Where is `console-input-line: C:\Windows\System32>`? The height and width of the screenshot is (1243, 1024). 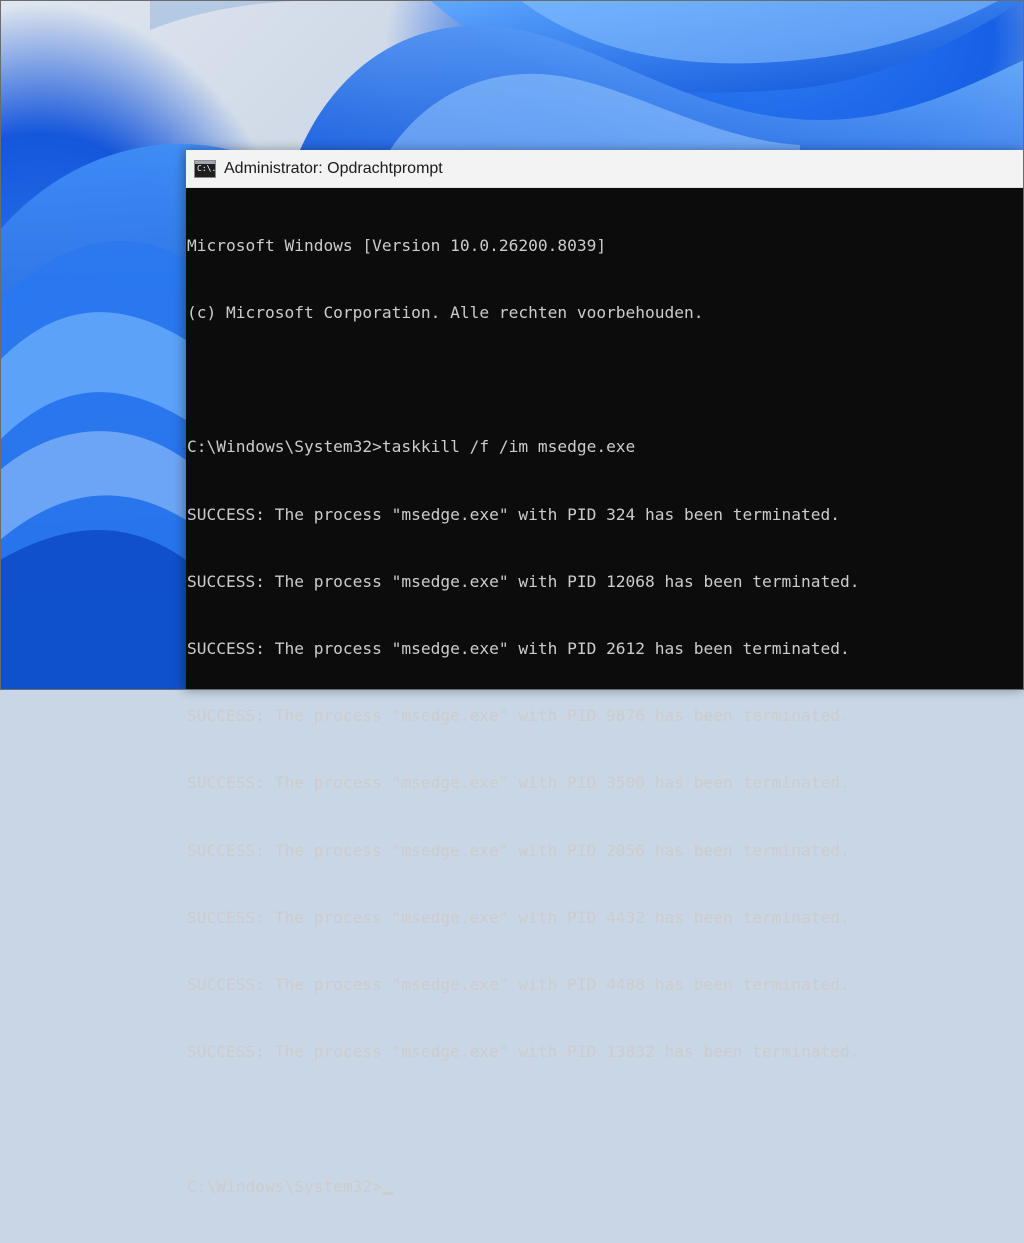
console-input-line: C:\Windows\System32> is located at coordinates (605, 1187).